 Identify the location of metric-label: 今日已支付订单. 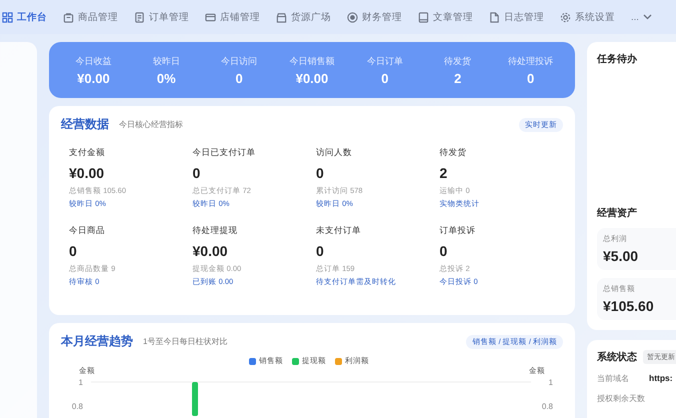
(224, 153).